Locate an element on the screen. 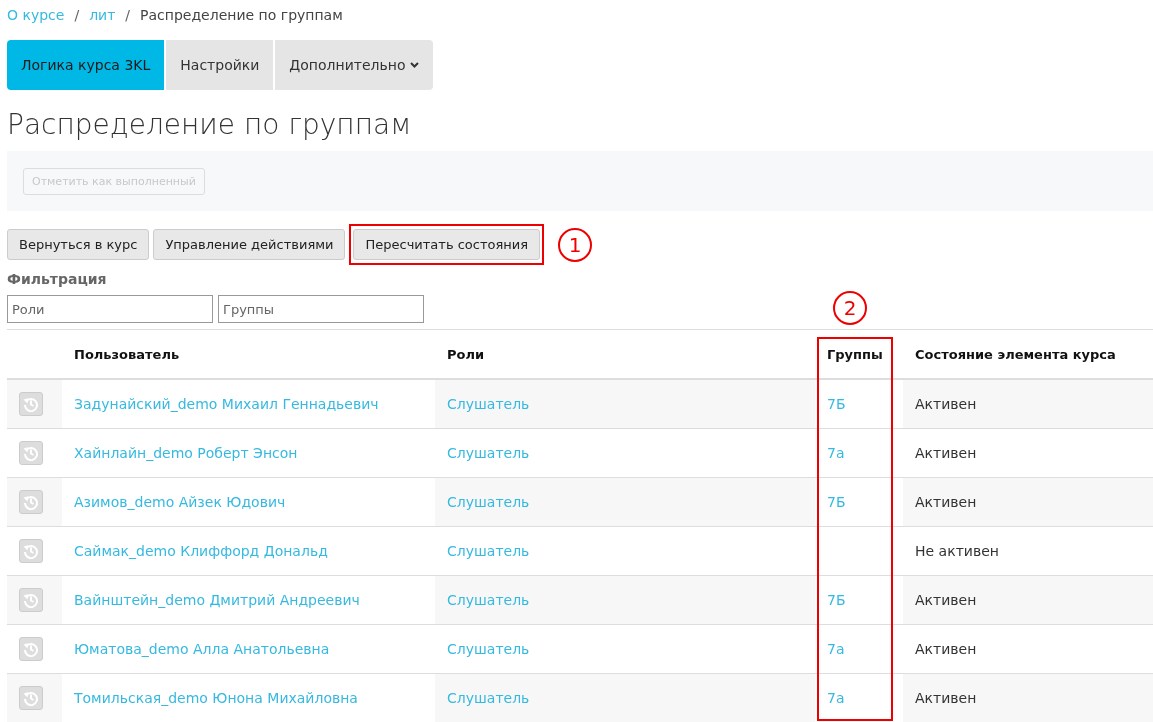 Image resolution: width=1153 pixels, height=722 pixels. breadcrumb-current: Распределение по группам is located at coordinates (241, 15).